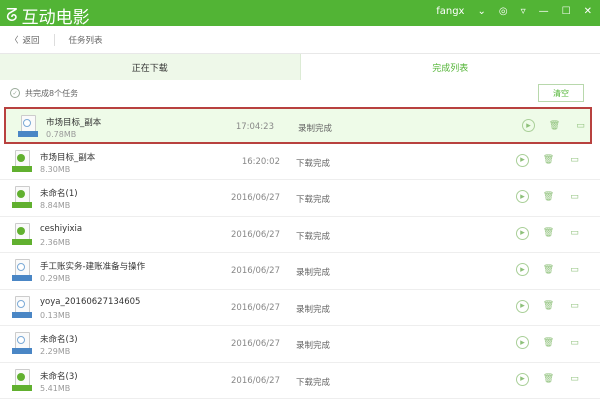 The width and height of the screenshot is (600, 408). What do you see at coordinates (300, 39) in the screenshot?
I see `breadcrumb: 〈返回 任务列表` at bounding box center [300, 39].